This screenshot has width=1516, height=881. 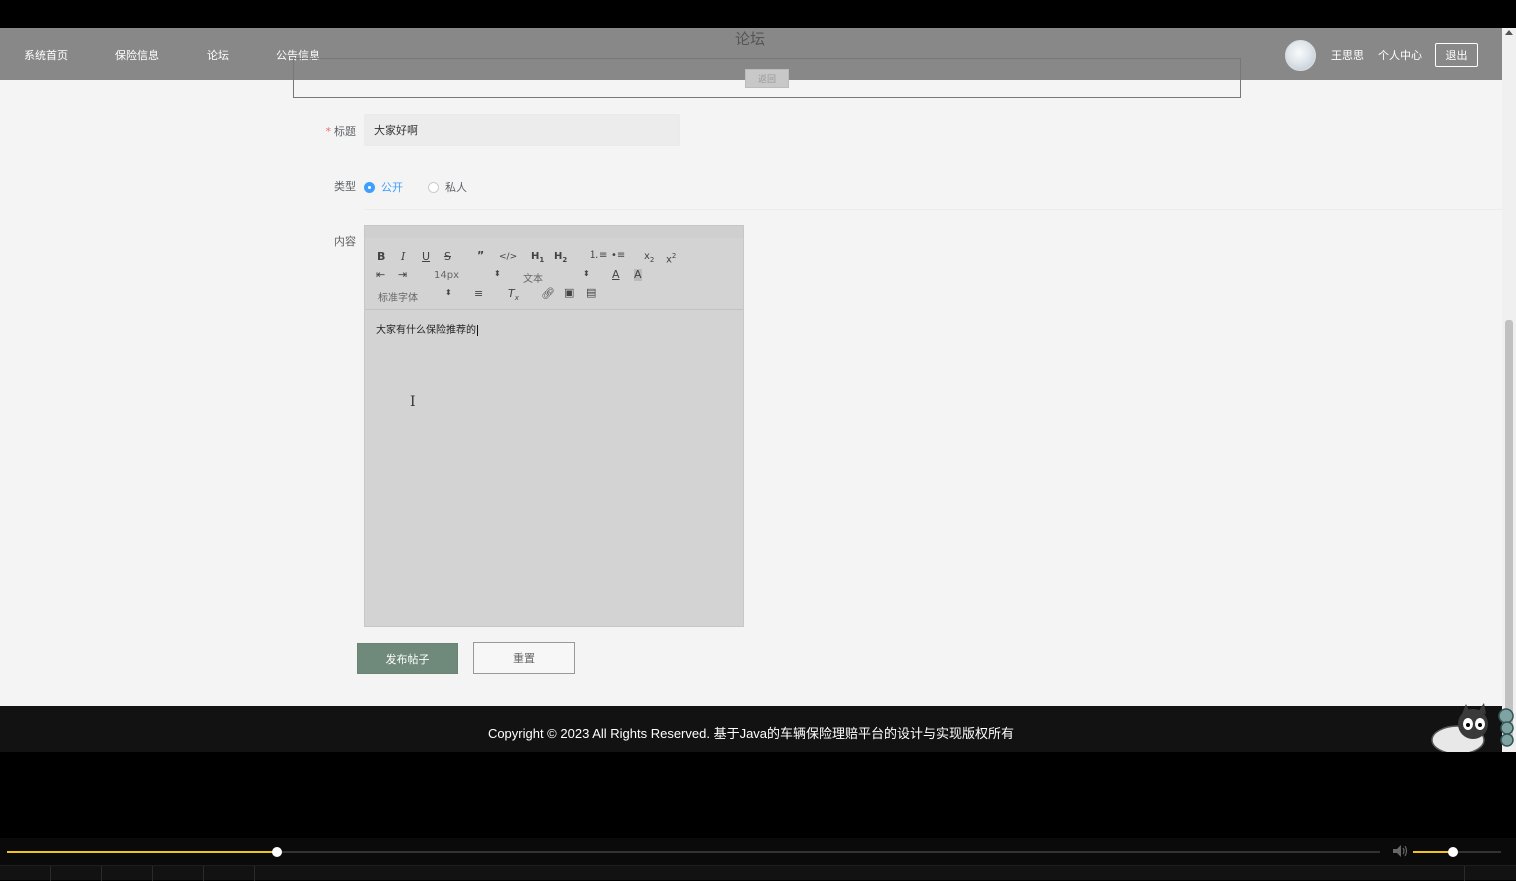 I want to click on radio-public: 公开, so click(x=383, y=187).